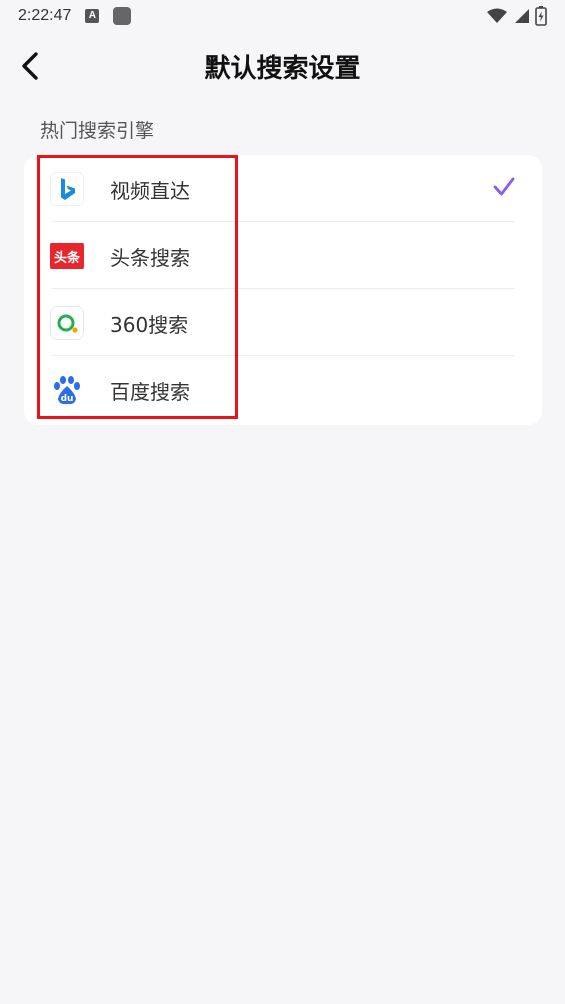  Describe the element at coordinates (150, 392) in the screenshot. I see `engine-label: 百度搜索` at that location.